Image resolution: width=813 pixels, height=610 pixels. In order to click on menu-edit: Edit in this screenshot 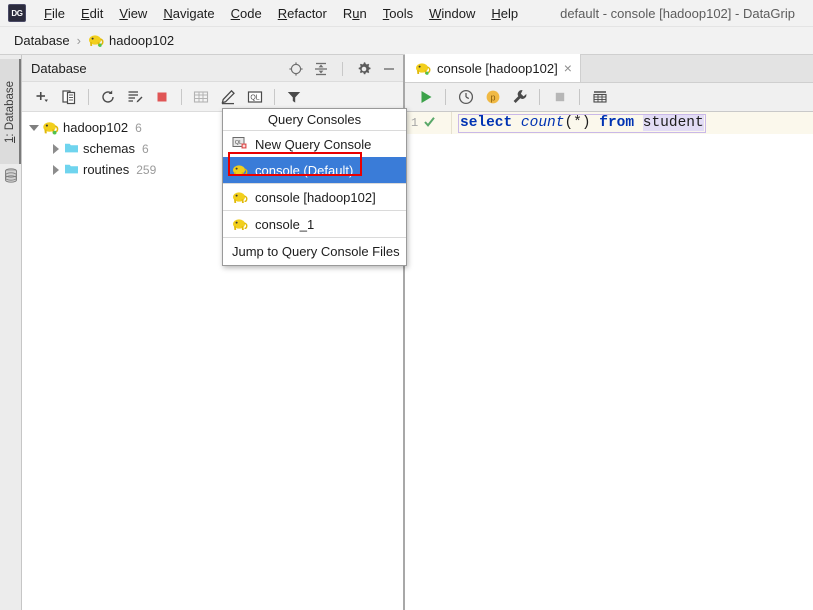, I will do `click(92, 13)`.